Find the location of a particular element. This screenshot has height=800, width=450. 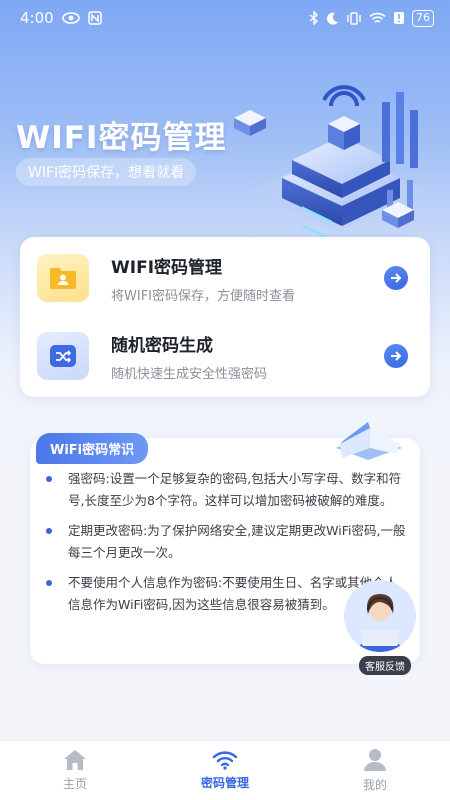

bluetooth-icon is located at coordinates (314, 18).